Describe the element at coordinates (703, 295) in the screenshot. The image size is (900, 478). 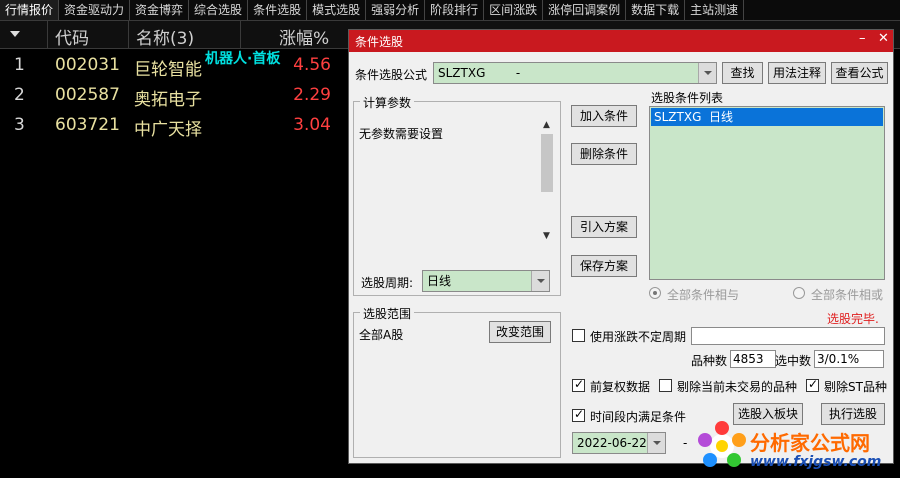
I see `radio-all-and-label: 全部条件相与` at that location.